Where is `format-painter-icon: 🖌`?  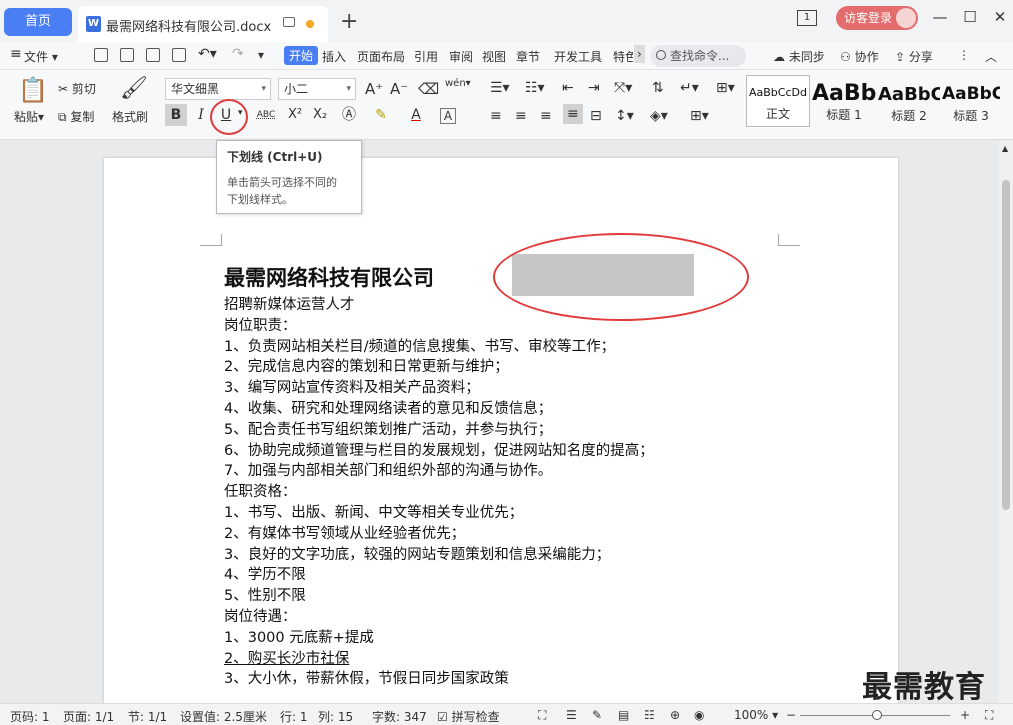 format-painter-icon: 🖌 is located at coordinates (134, 88).